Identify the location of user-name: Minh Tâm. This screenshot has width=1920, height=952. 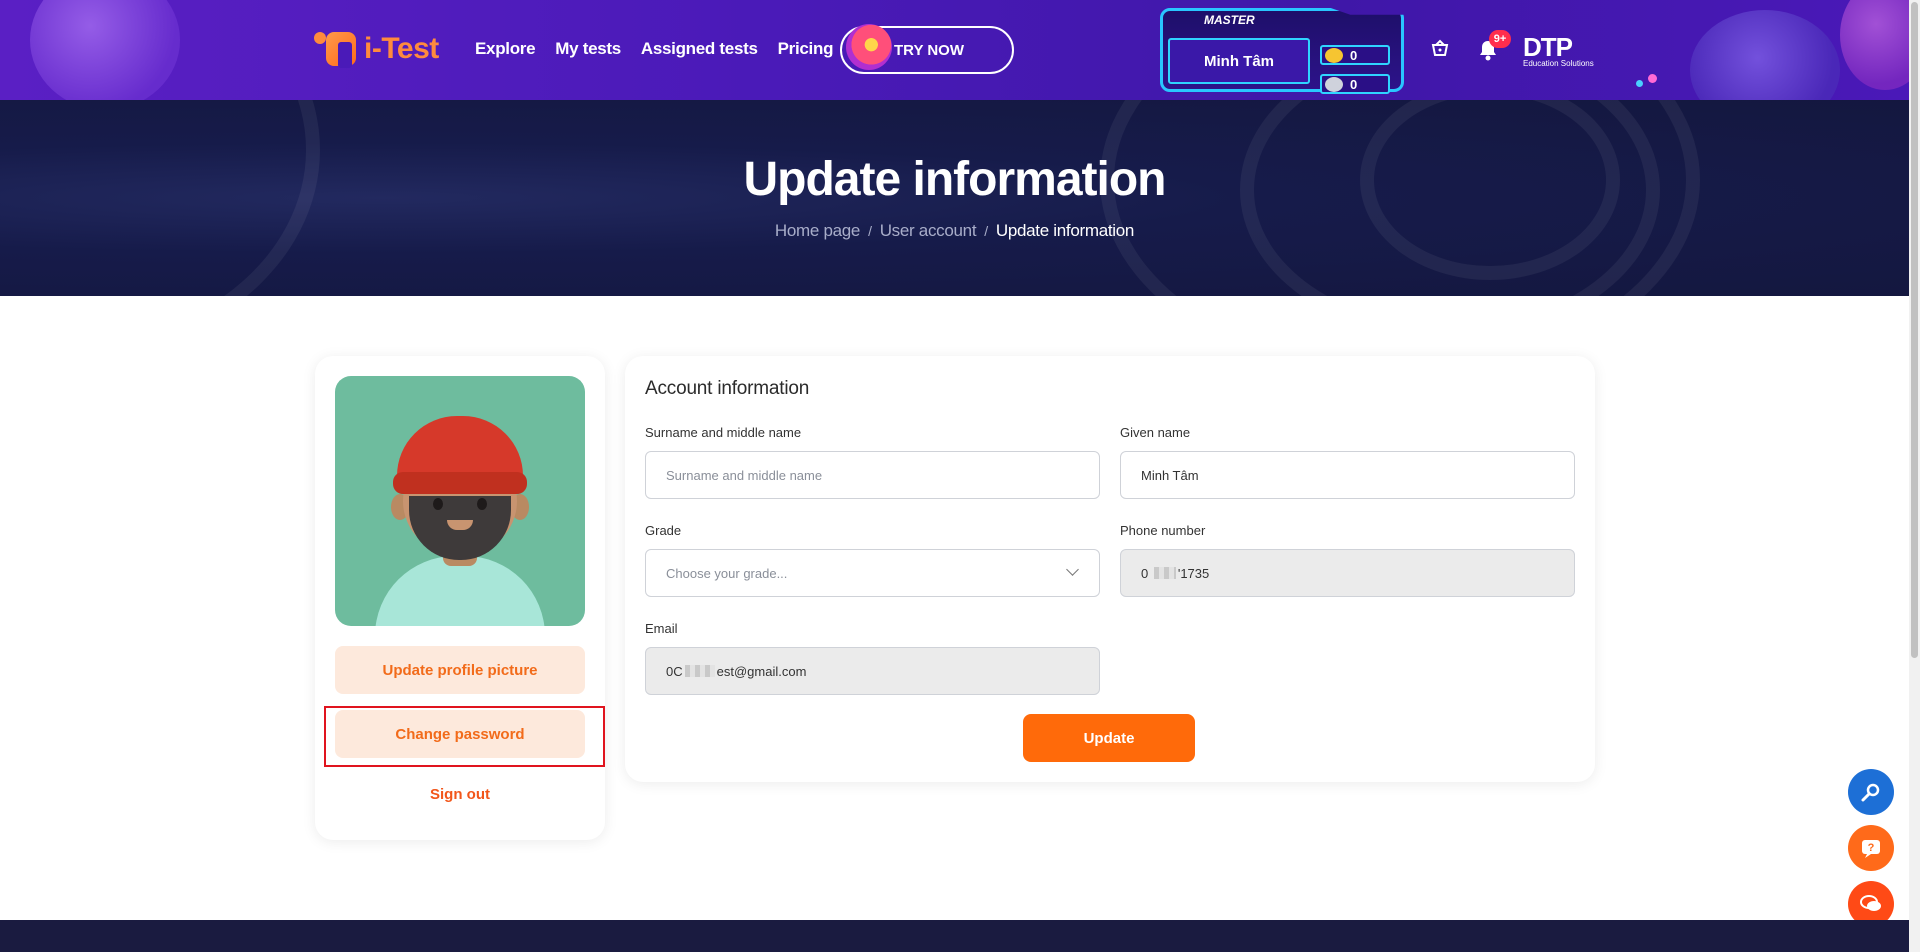
(1239, 61).